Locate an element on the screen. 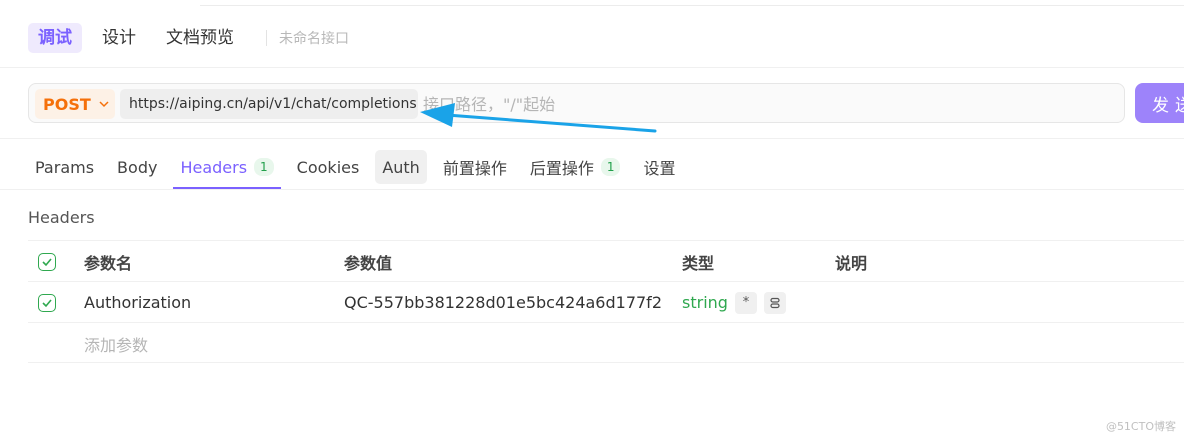 The height and width of the screenshot is (442, 1184). tab-cookies: Cookies is located at coordinates (328, 167).